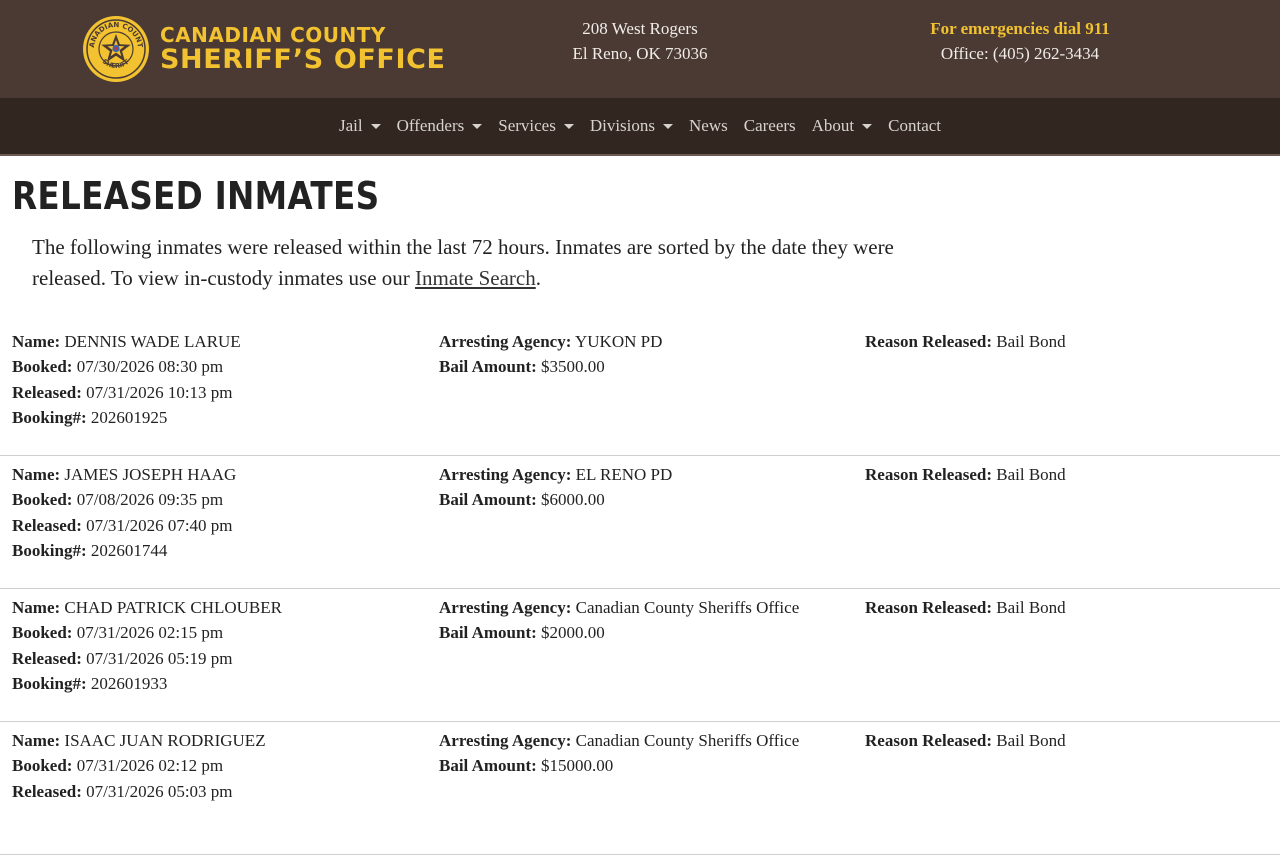 This screenshot has width=1280, height=855. What do you see at coordinates (173, 607) in the screenshot?
I see `inmate-name: CHAD PATRICK CHLOUBER` at bounding box center [173, 607].